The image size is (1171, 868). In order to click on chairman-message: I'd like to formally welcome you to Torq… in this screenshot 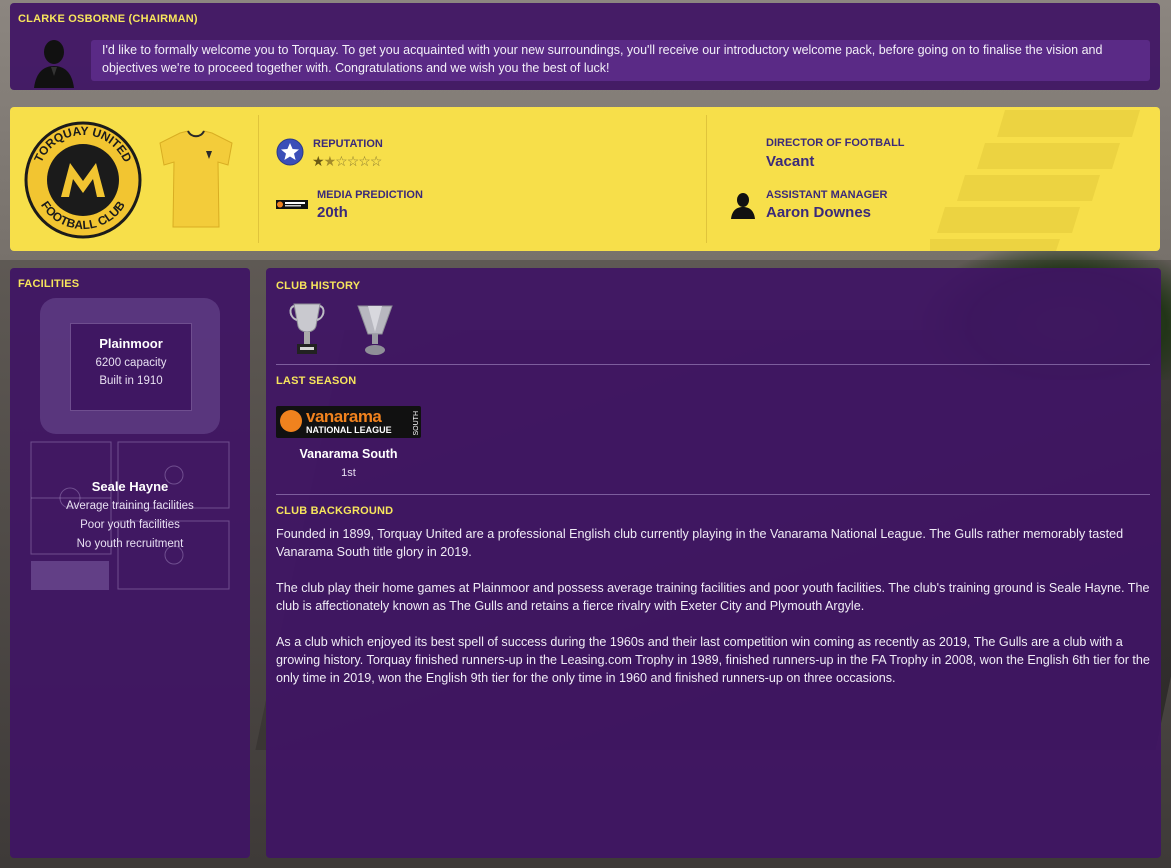, I will do `click(620, 60)`.